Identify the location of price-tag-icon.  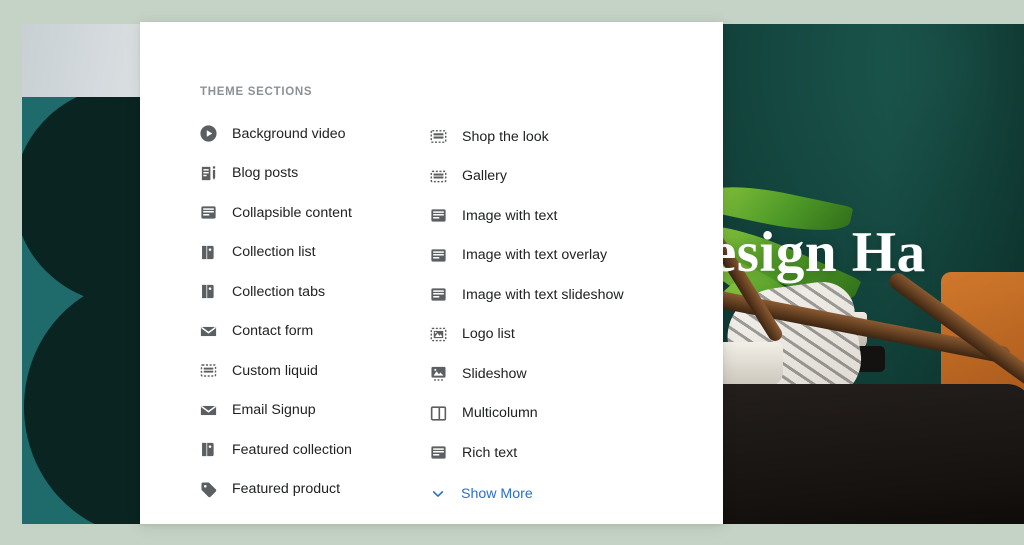
(208, 489).